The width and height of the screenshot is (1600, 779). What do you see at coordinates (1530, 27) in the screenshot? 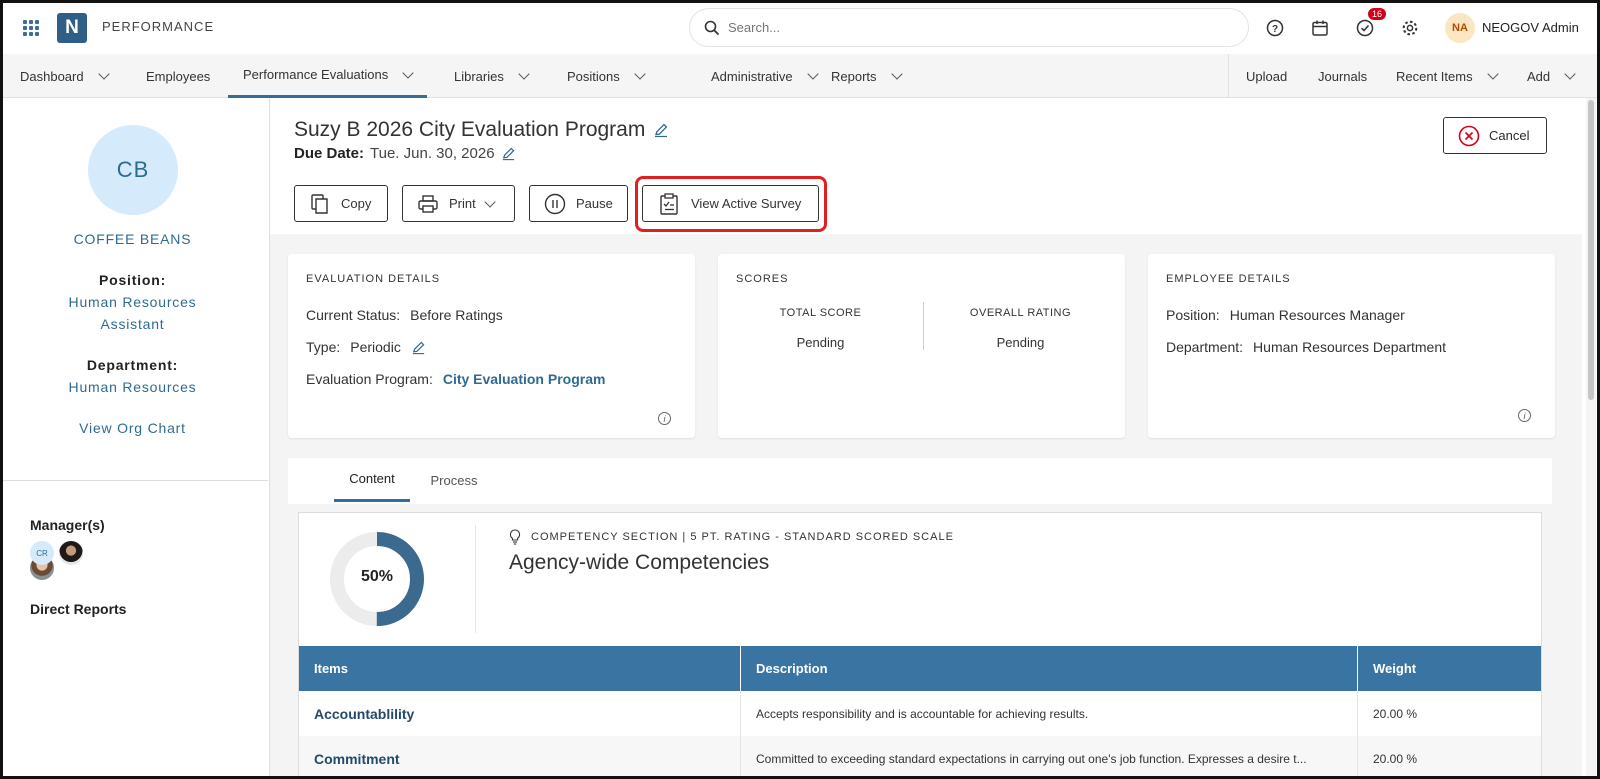
I see `user-name: NEOGOV Admin` at bounding box center [1530, 27].